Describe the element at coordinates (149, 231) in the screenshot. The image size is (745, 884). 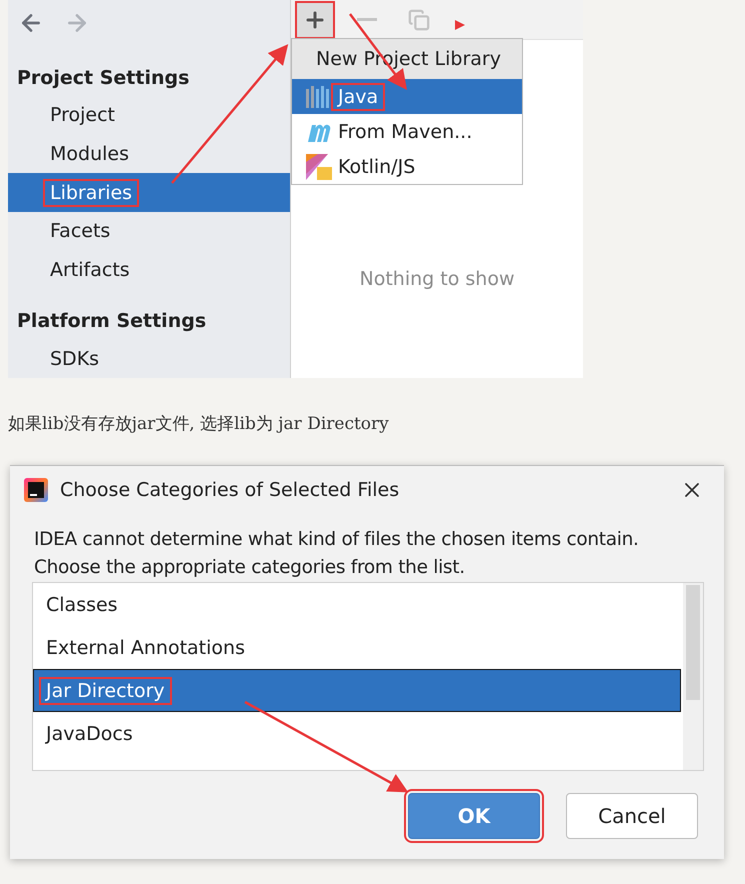
I see `sidebar-item: Facets` at that location.